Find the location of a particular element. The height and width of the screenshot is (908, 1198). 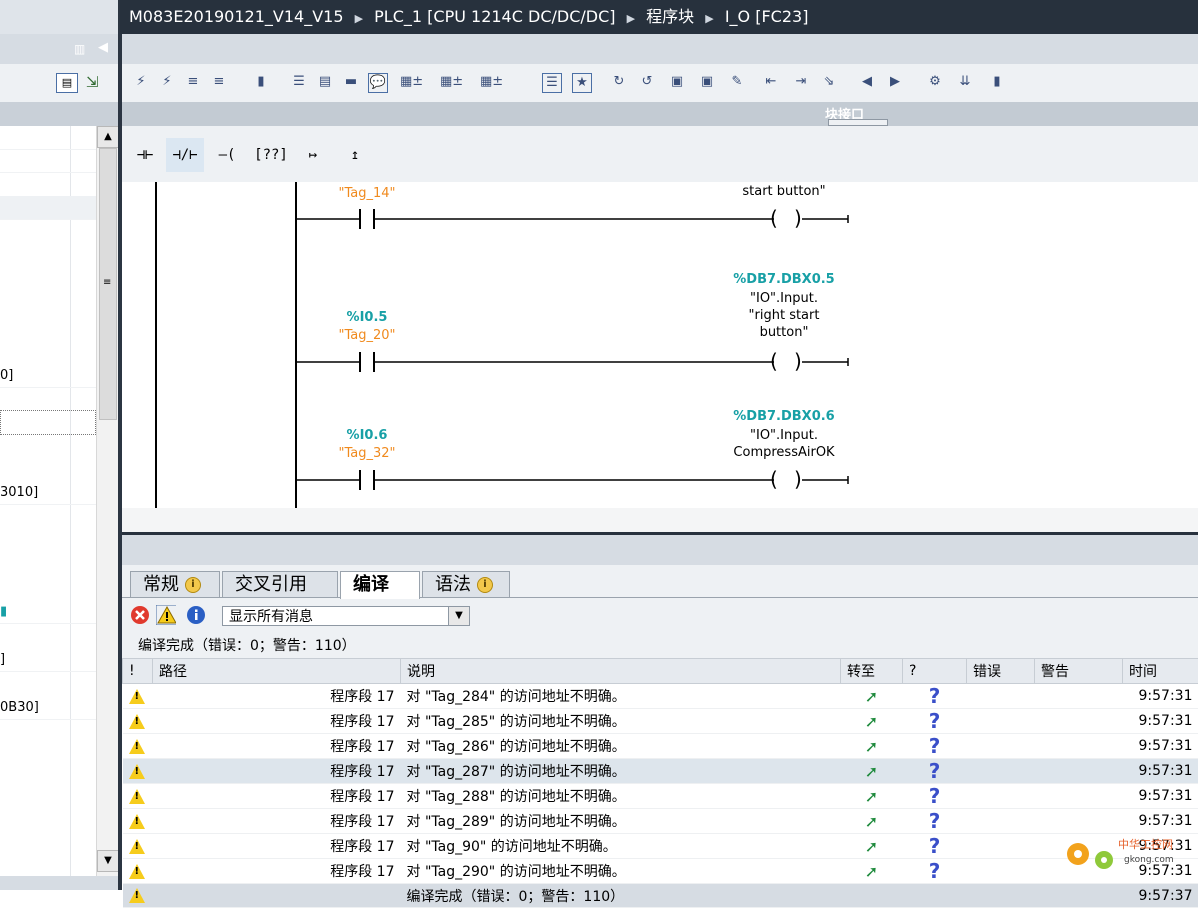

coil-tag-line: "right start is located at coordinates (784, 315).